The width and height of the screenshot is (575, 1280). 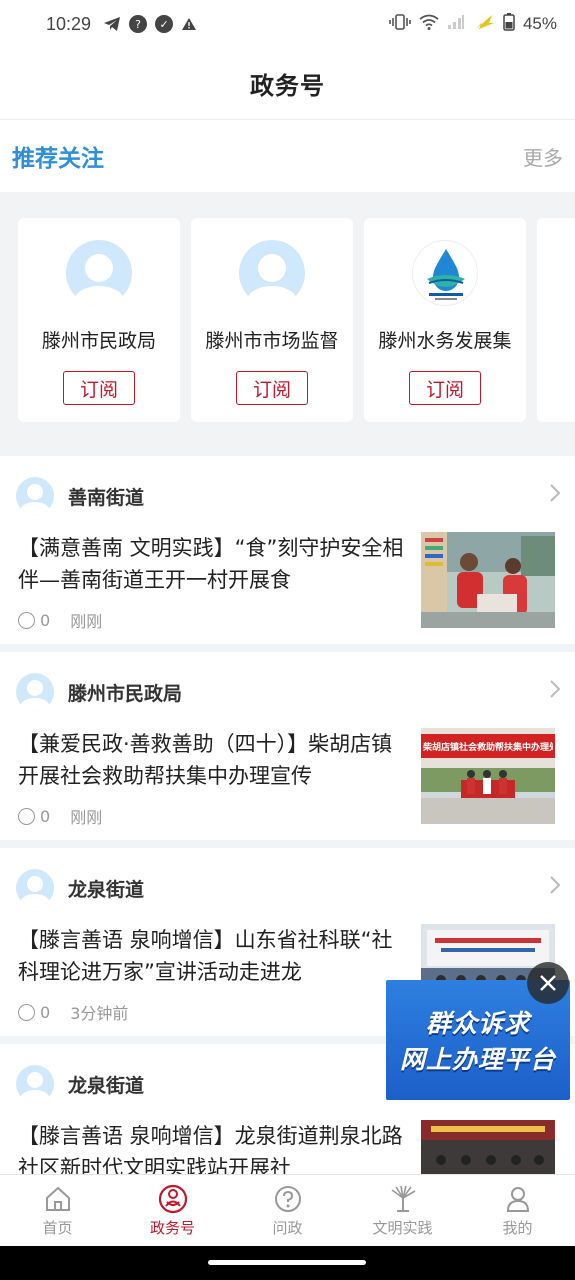 What do you see at coordinates (484, 24) in the screenshot?
I see `charging-icon` at bounding box center [484, 24].